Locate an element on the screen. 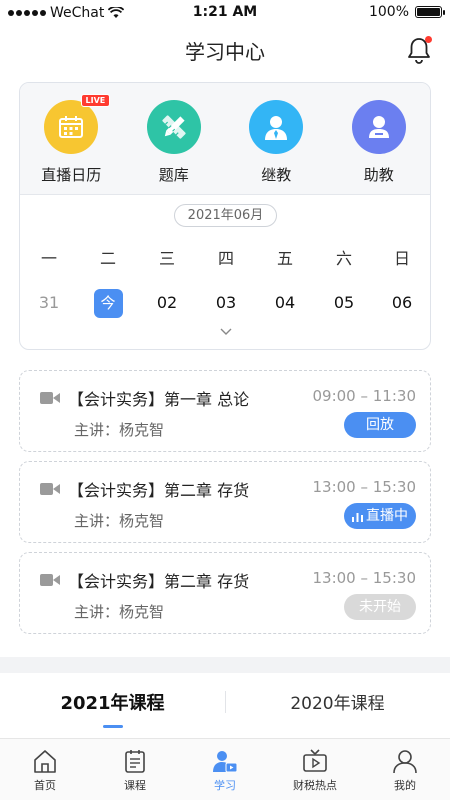 Image resolution: width=450 pixels, height=800 pixels. live-now-button: 直播中 is located at coordinates (380, 516).